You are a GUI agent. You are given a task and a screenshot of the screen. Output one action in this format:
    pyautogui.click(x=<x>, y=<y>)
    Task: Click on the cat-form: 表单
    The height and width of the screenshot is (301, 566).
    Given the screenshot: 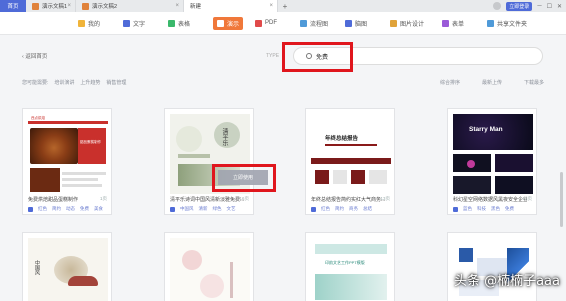 What is the action you would take?
    pyautogui.click(x=464, y=23)
    